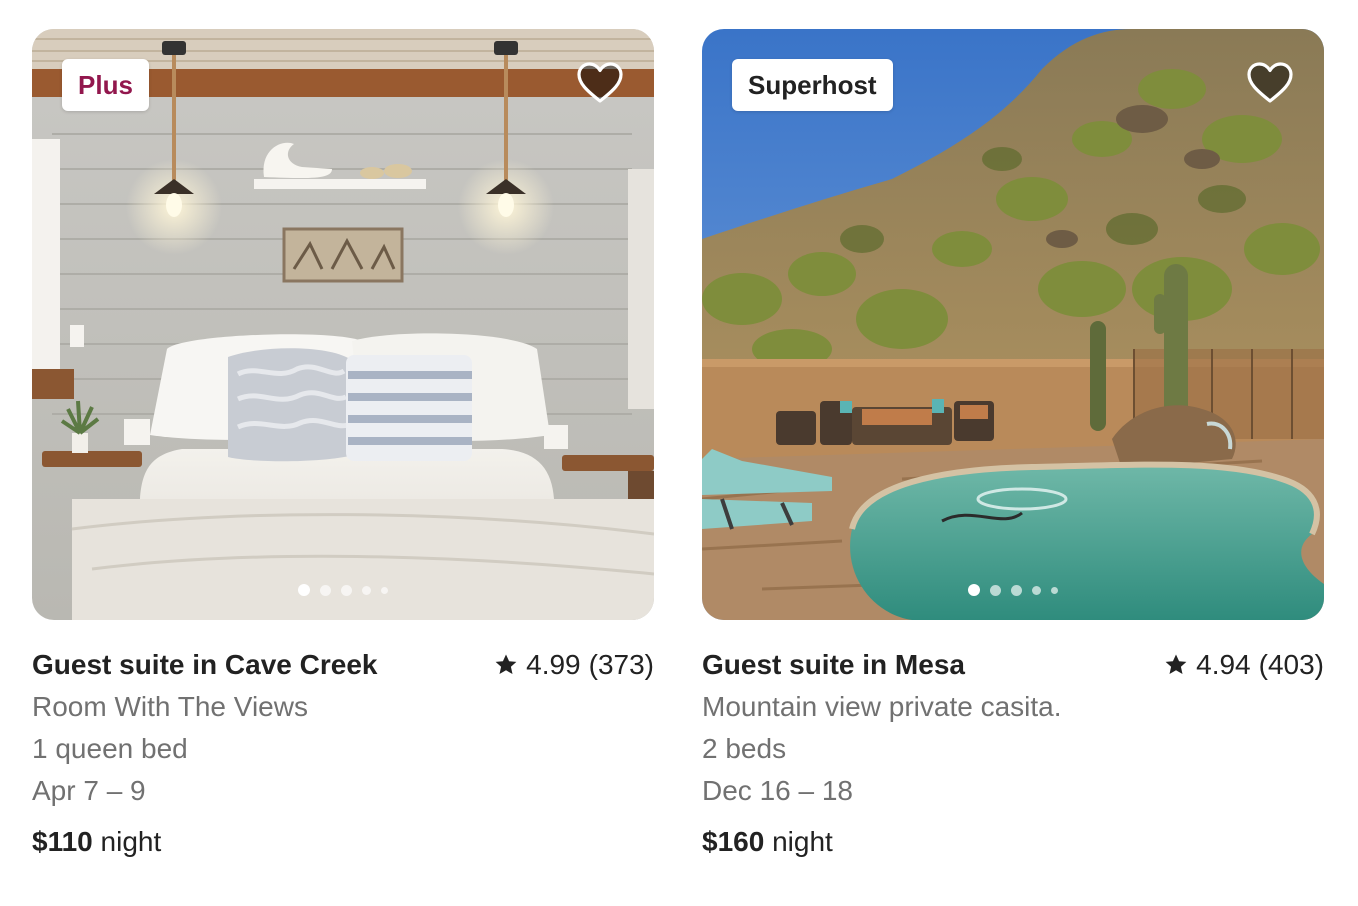 The width and height of the screenshot is (1358, 906). What do you see at coordinates (621, 664) in the screenshot?
I see `review-count: (373)` at bounding box center [621, 664].